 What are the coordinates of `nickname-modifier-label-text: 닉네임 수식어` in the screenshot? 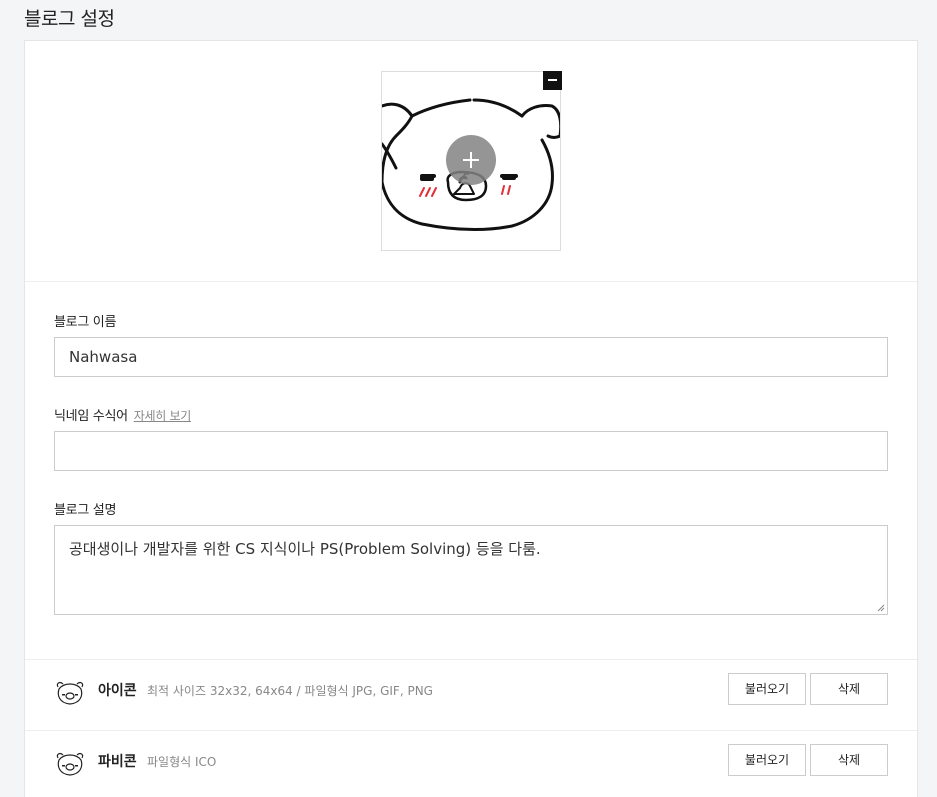 It's located at (91, 416).